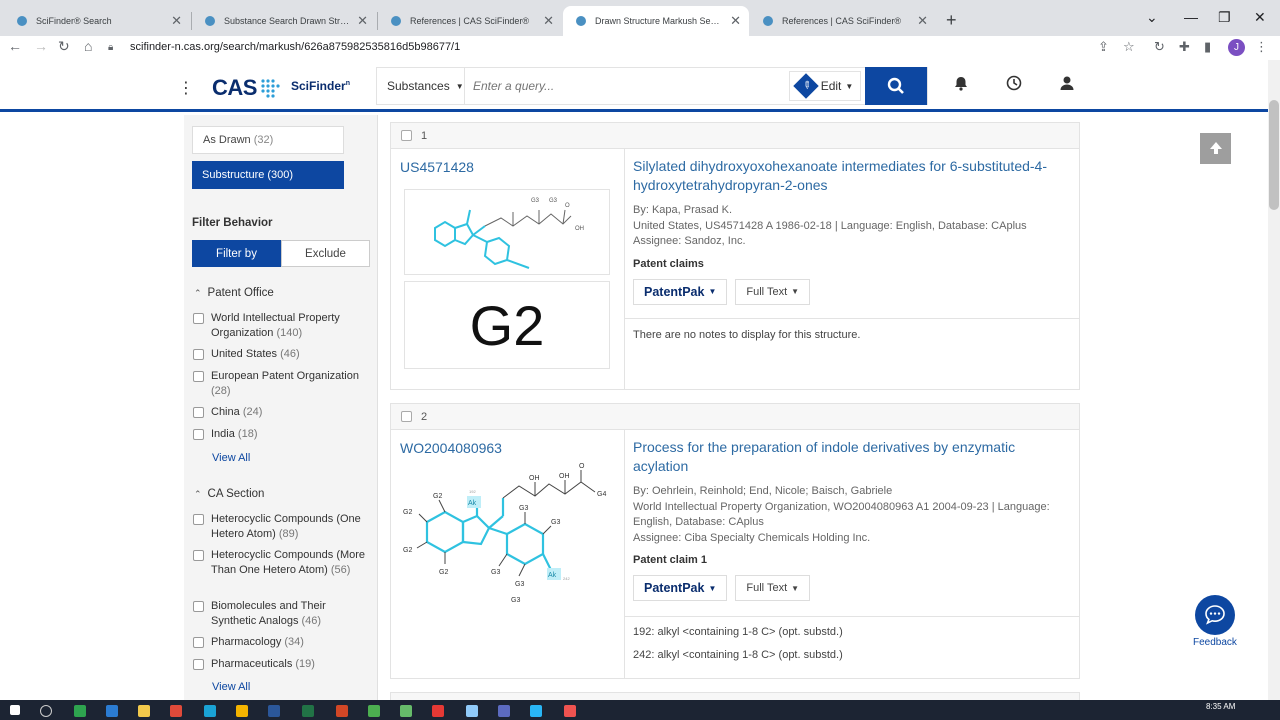 This screenshot has width=1280, height=720. Describe the element at coordinates (421, 86) in the screenshot. I see `search-type-dropdown: Substances ▼` at that location.